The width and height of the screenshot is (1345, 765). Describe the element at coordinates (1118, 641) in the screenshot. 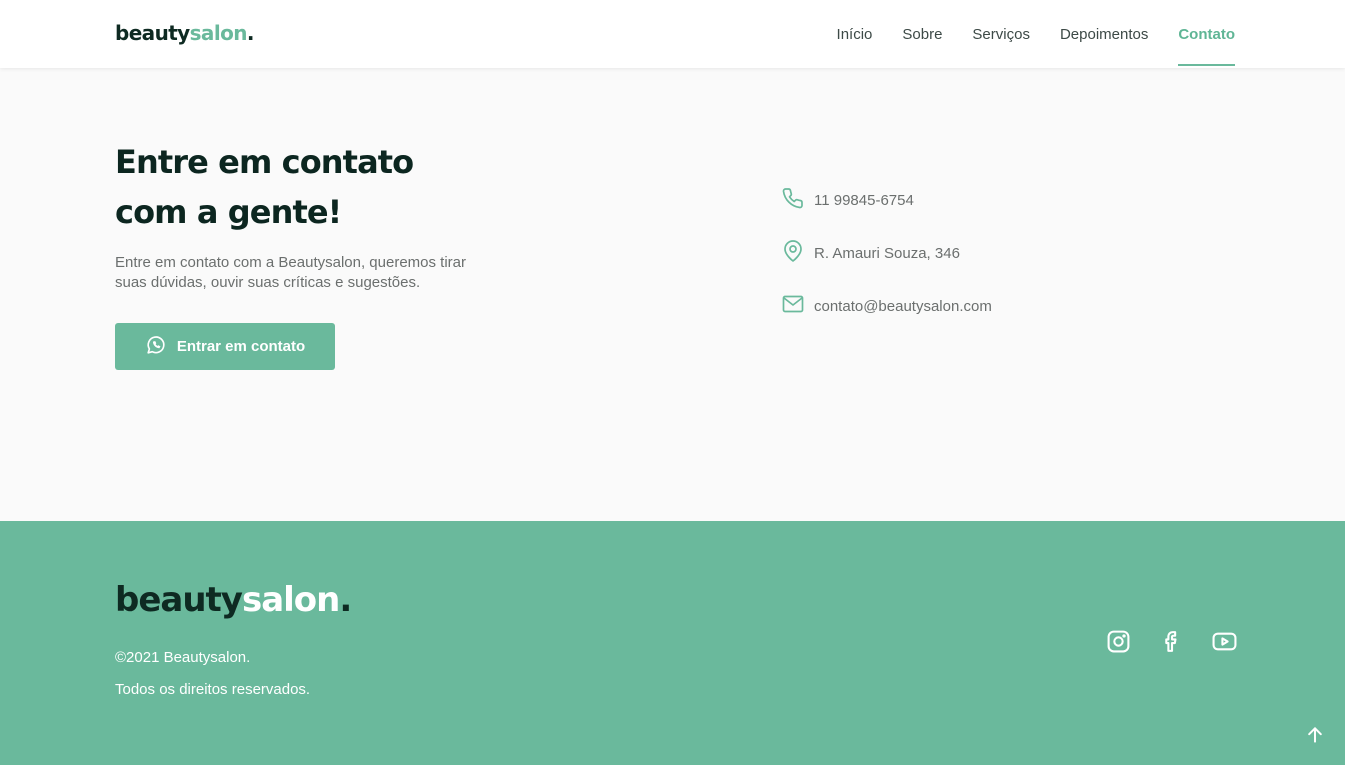

I see `instagram-icon` at that location.